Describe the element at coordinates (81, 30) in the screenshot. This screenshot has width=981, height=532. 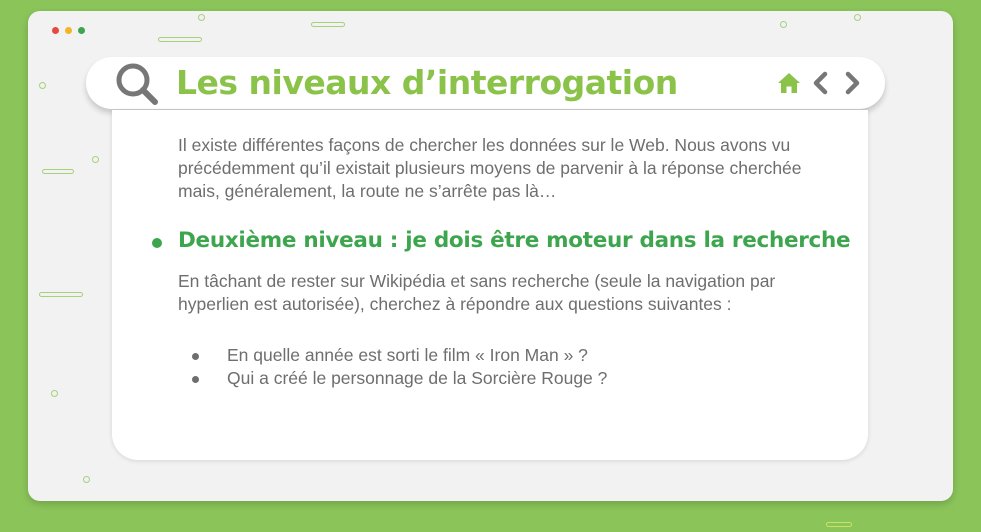
I see `maximize-window-button` at that location.